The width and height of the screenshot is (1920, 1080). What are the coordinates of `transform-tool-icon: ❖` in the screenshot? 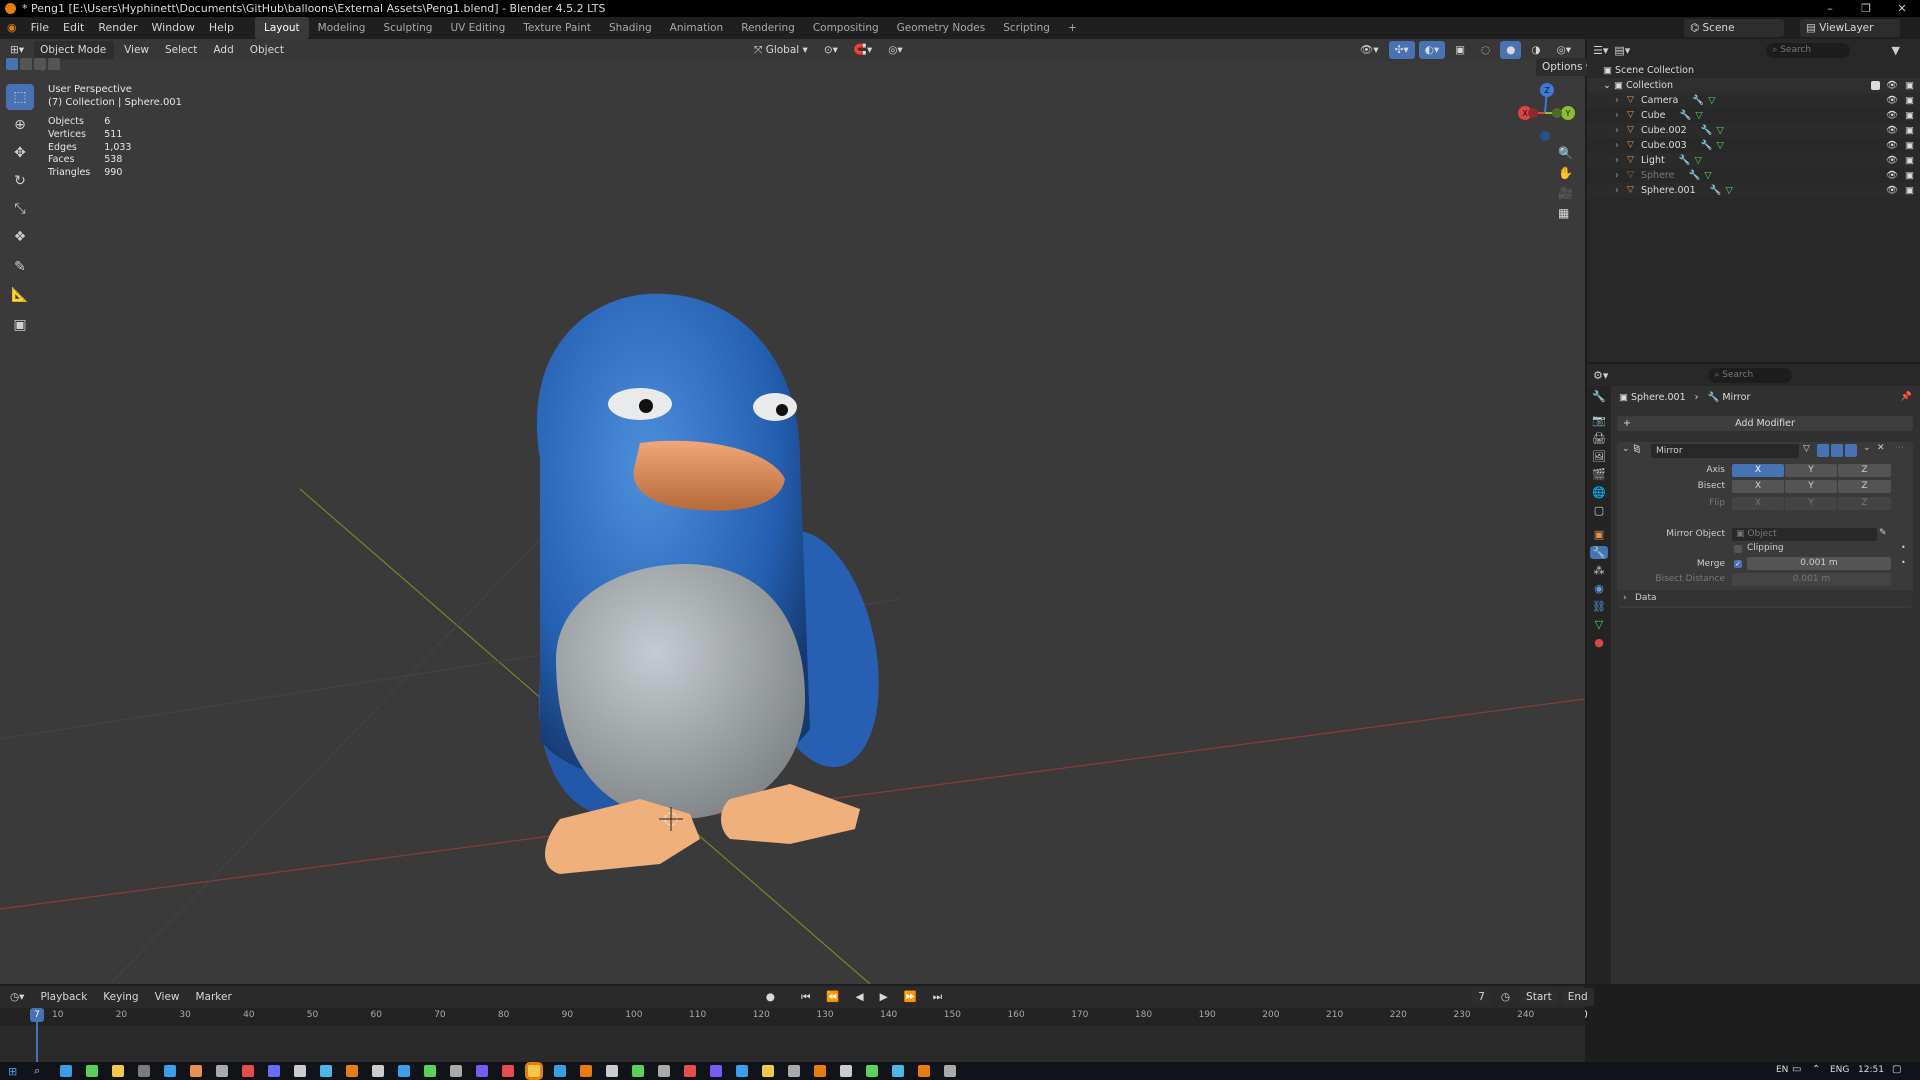 It's located at (20, 237).